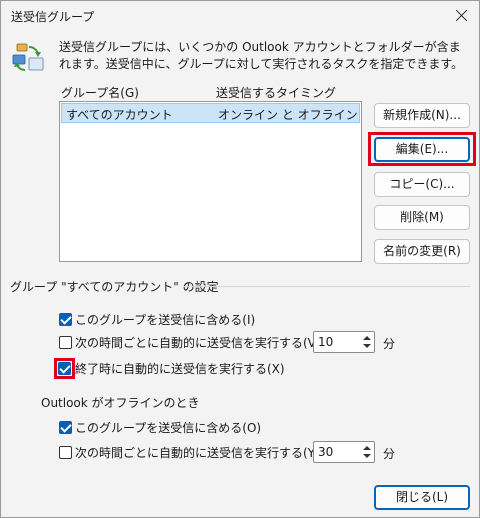 The width and height of the screenshot is (480, 518). What do you see at coordinates (276, 92) in the screenshot?
I see `column-header-timing: 送受信するタイミング` at bounding box center [276, 92].